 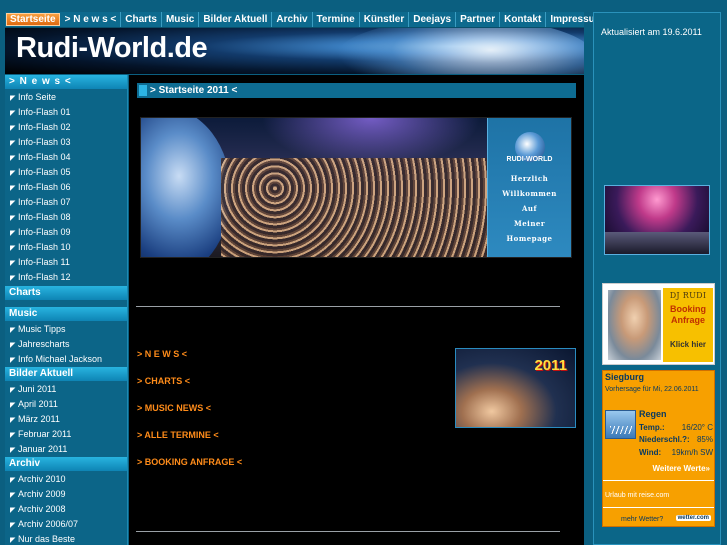 I want to click on sidebar-item-label: Info Michael Jackson, so click(x=60, y=359).